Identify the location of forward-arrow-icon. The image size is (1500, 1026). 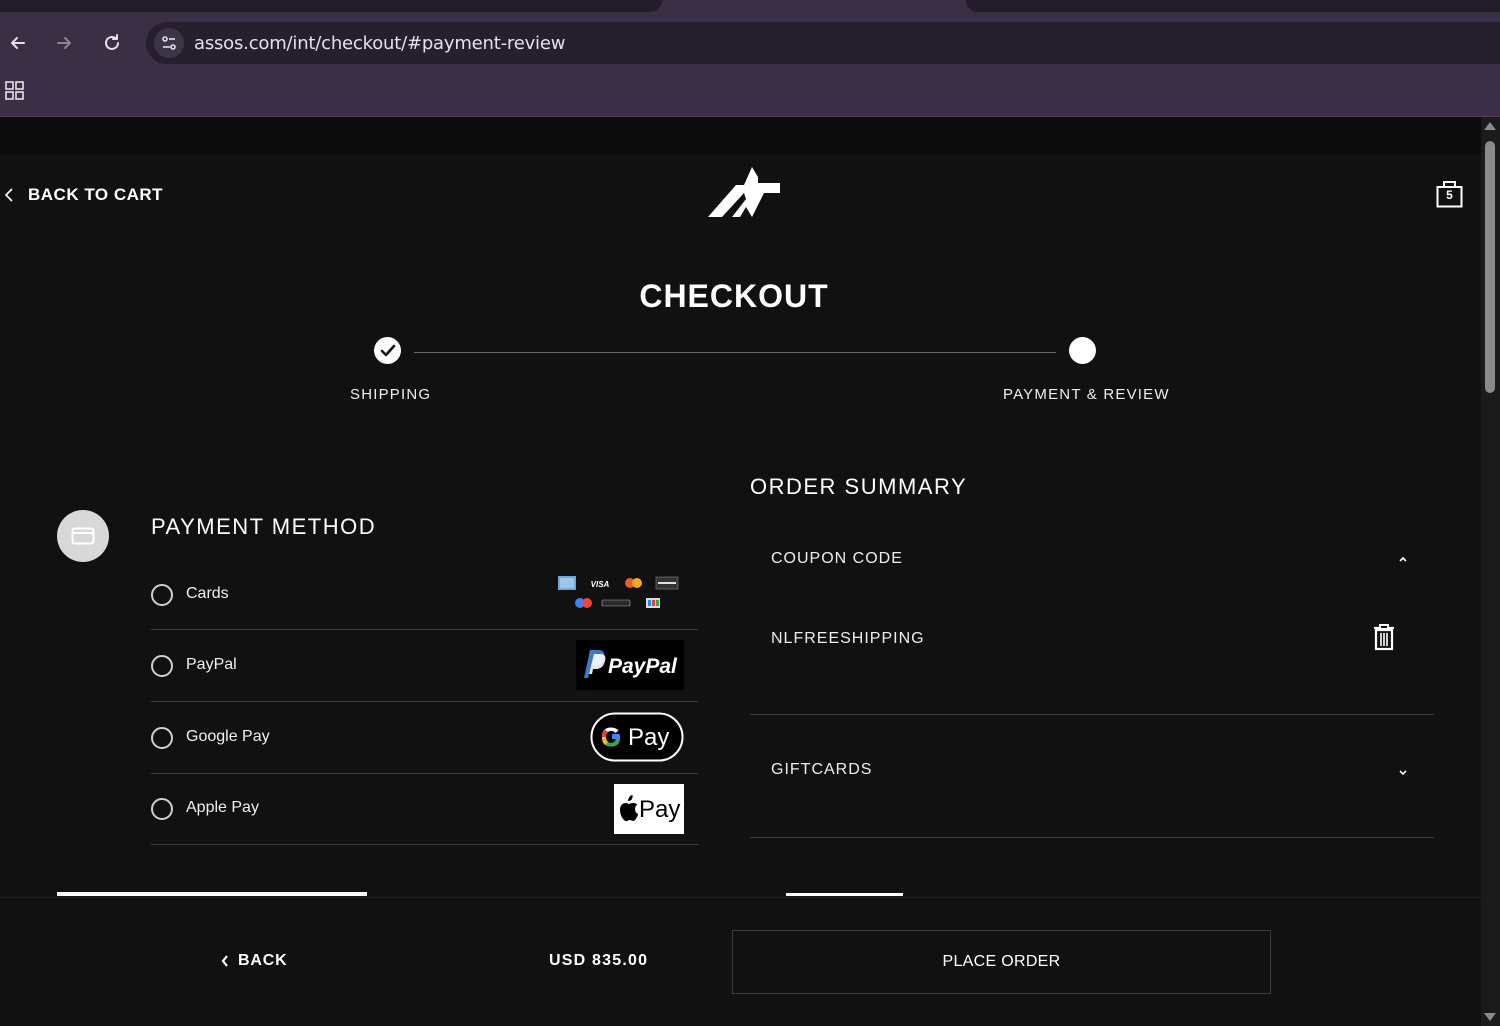
(64, 43).